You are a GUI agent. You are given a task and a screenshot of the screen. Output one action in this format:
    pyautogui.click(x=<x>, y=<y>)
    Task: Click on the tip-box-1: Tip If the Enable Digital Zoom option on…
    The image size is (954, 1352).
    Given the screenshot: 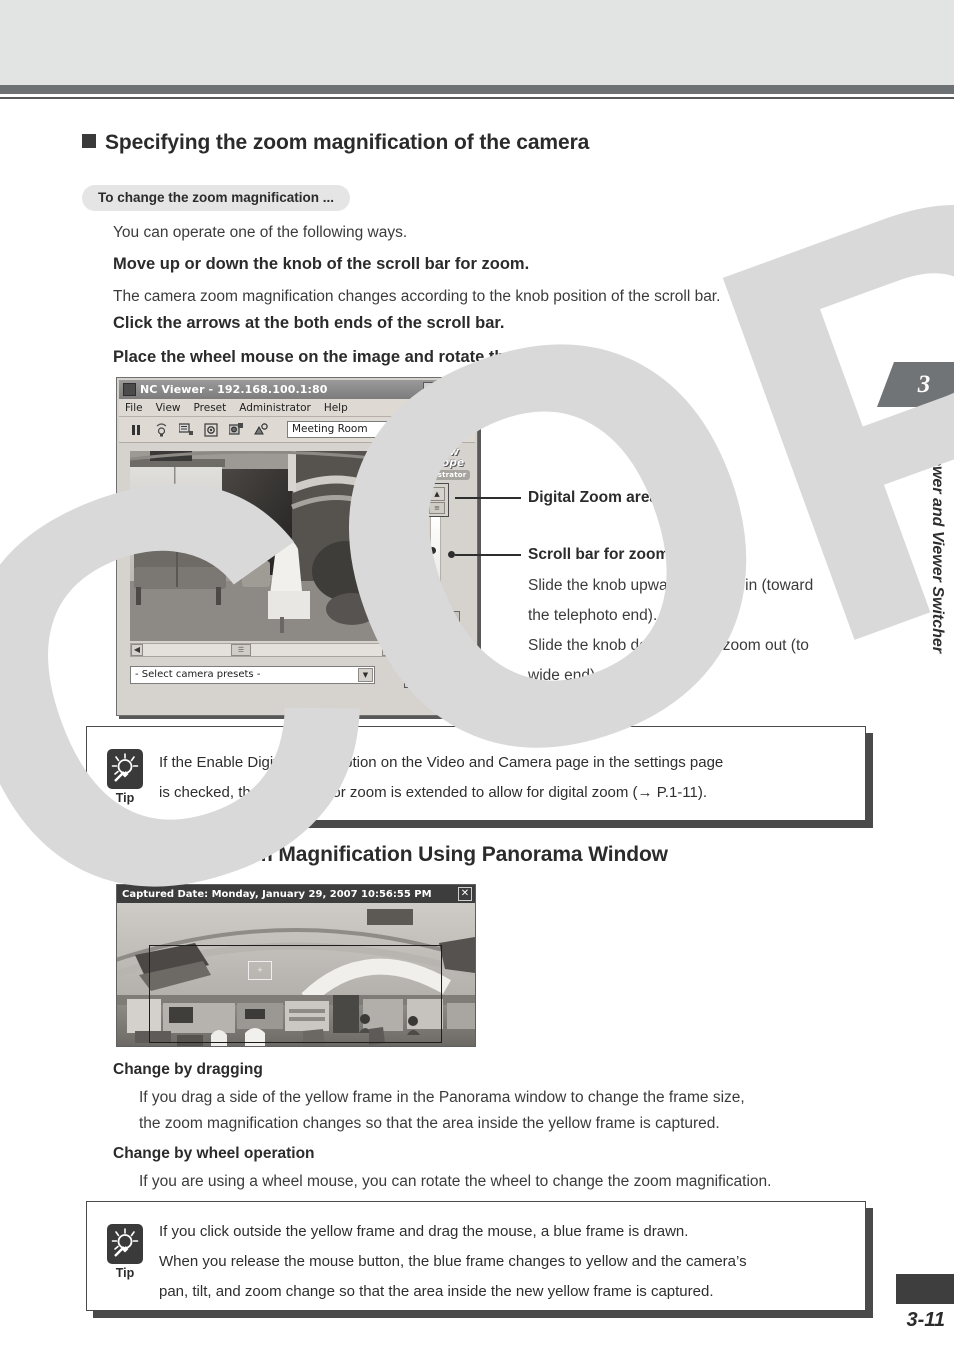 What is the action you would take?
    pyautogui.click(x=476, y=773)
    